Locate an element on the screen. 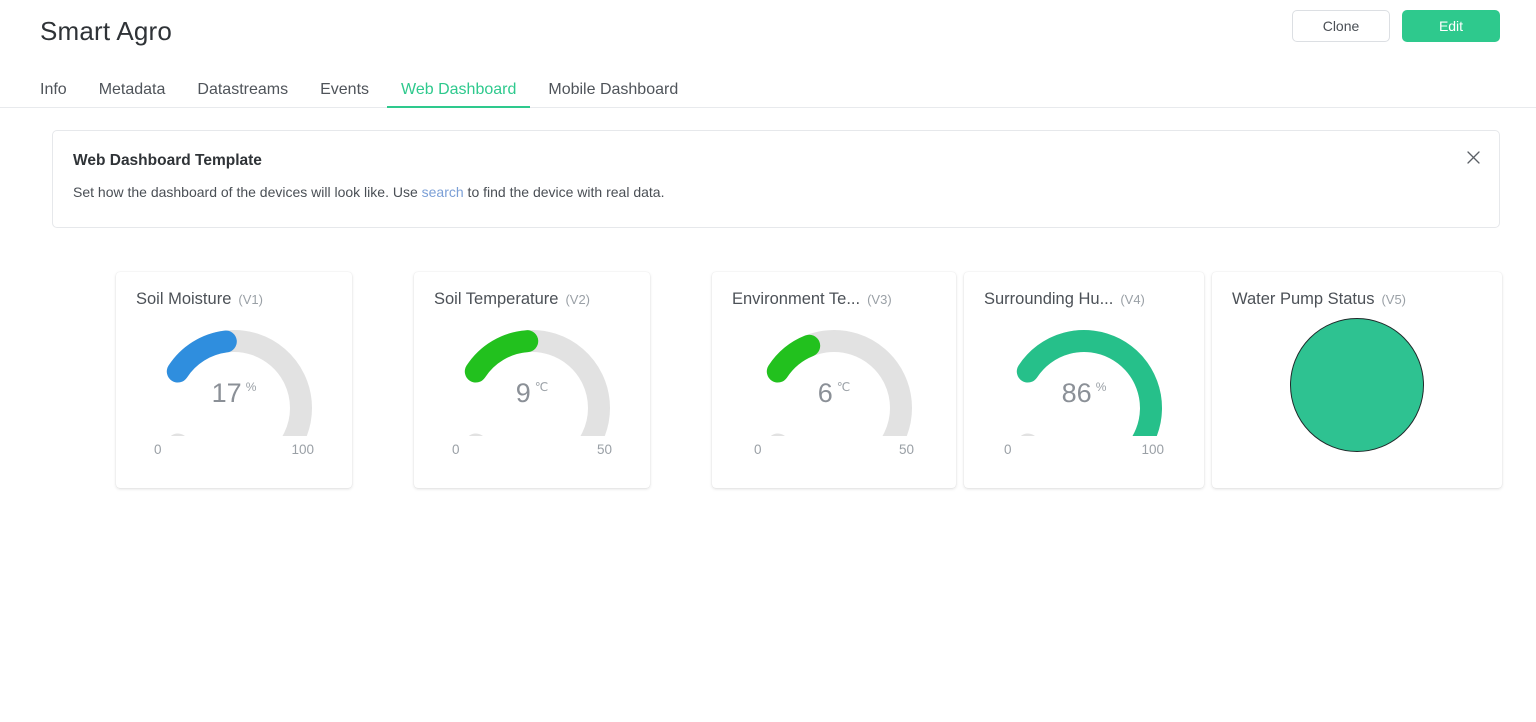  gauge-value-readout: 6 ℃ is located at coordinates (834, 393).